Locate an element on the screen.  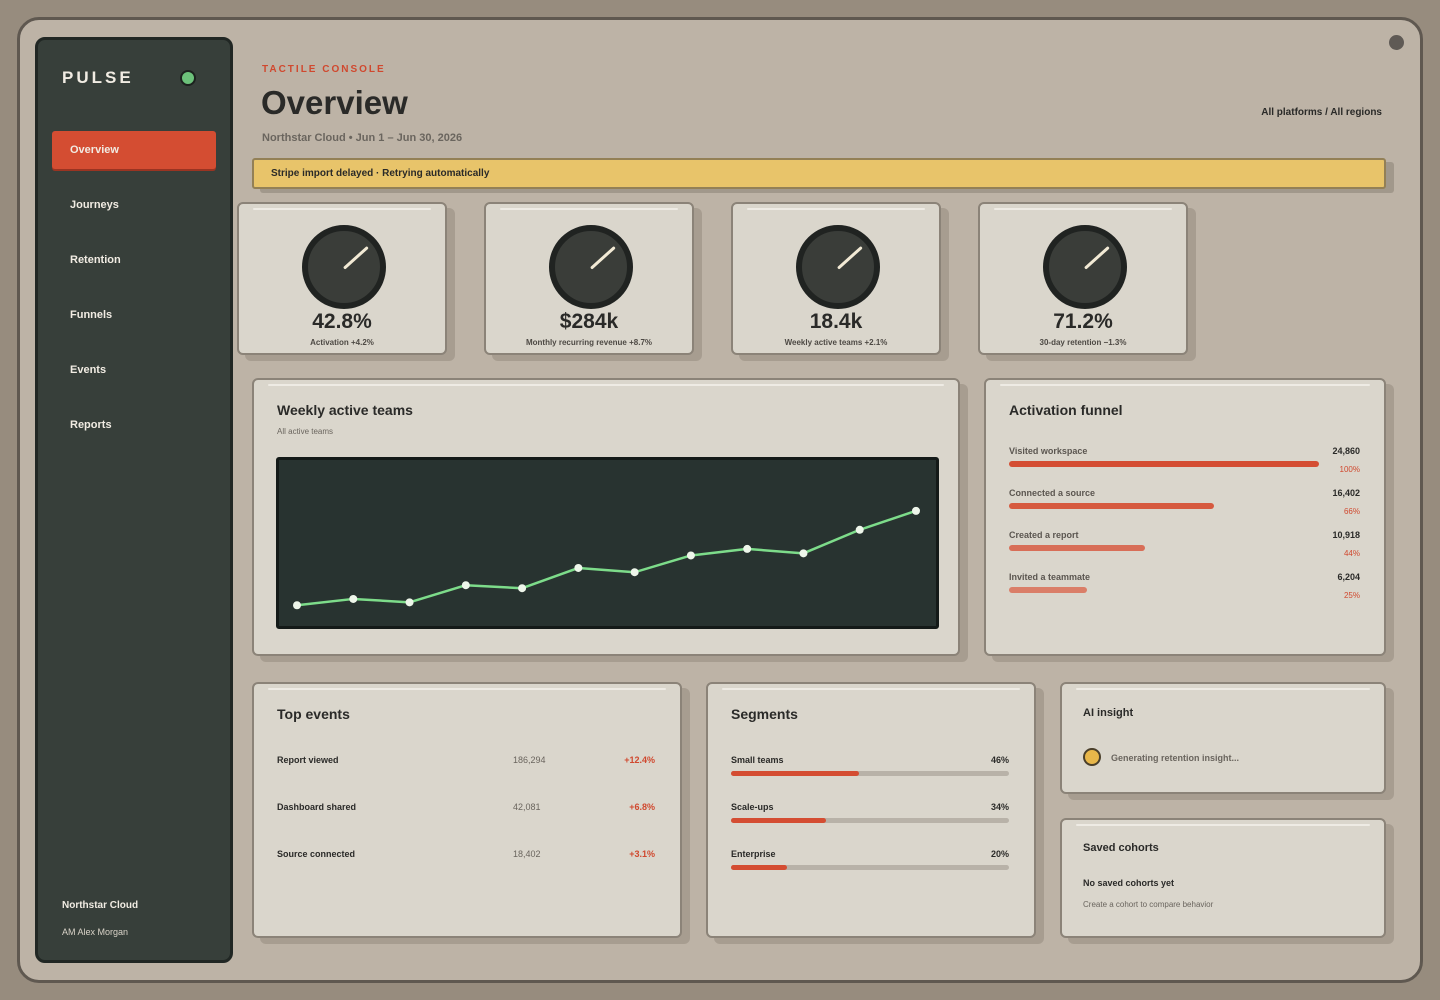
card-title: Activation funnel is located at coordinates (1066, 410).